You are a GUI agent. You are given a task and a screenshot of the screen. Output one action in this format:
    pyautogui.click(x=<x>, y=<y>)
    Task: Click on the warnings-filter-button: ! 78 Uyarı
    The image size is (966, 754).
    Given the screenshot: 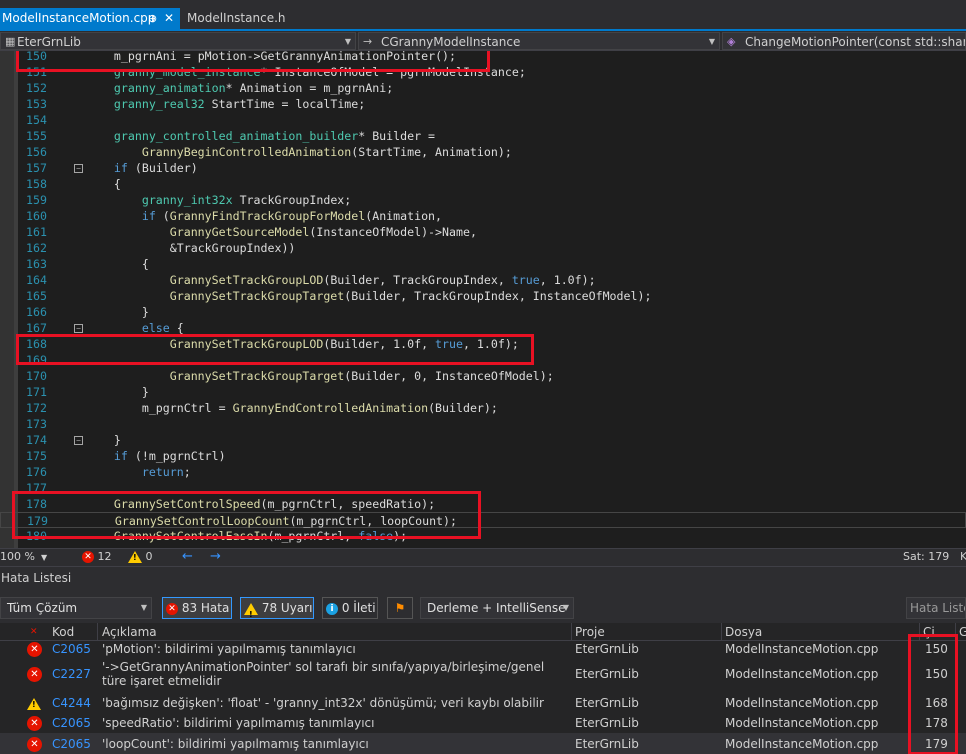 What is the action you would take?
    pyautogui.click(x=277, y=608)
    